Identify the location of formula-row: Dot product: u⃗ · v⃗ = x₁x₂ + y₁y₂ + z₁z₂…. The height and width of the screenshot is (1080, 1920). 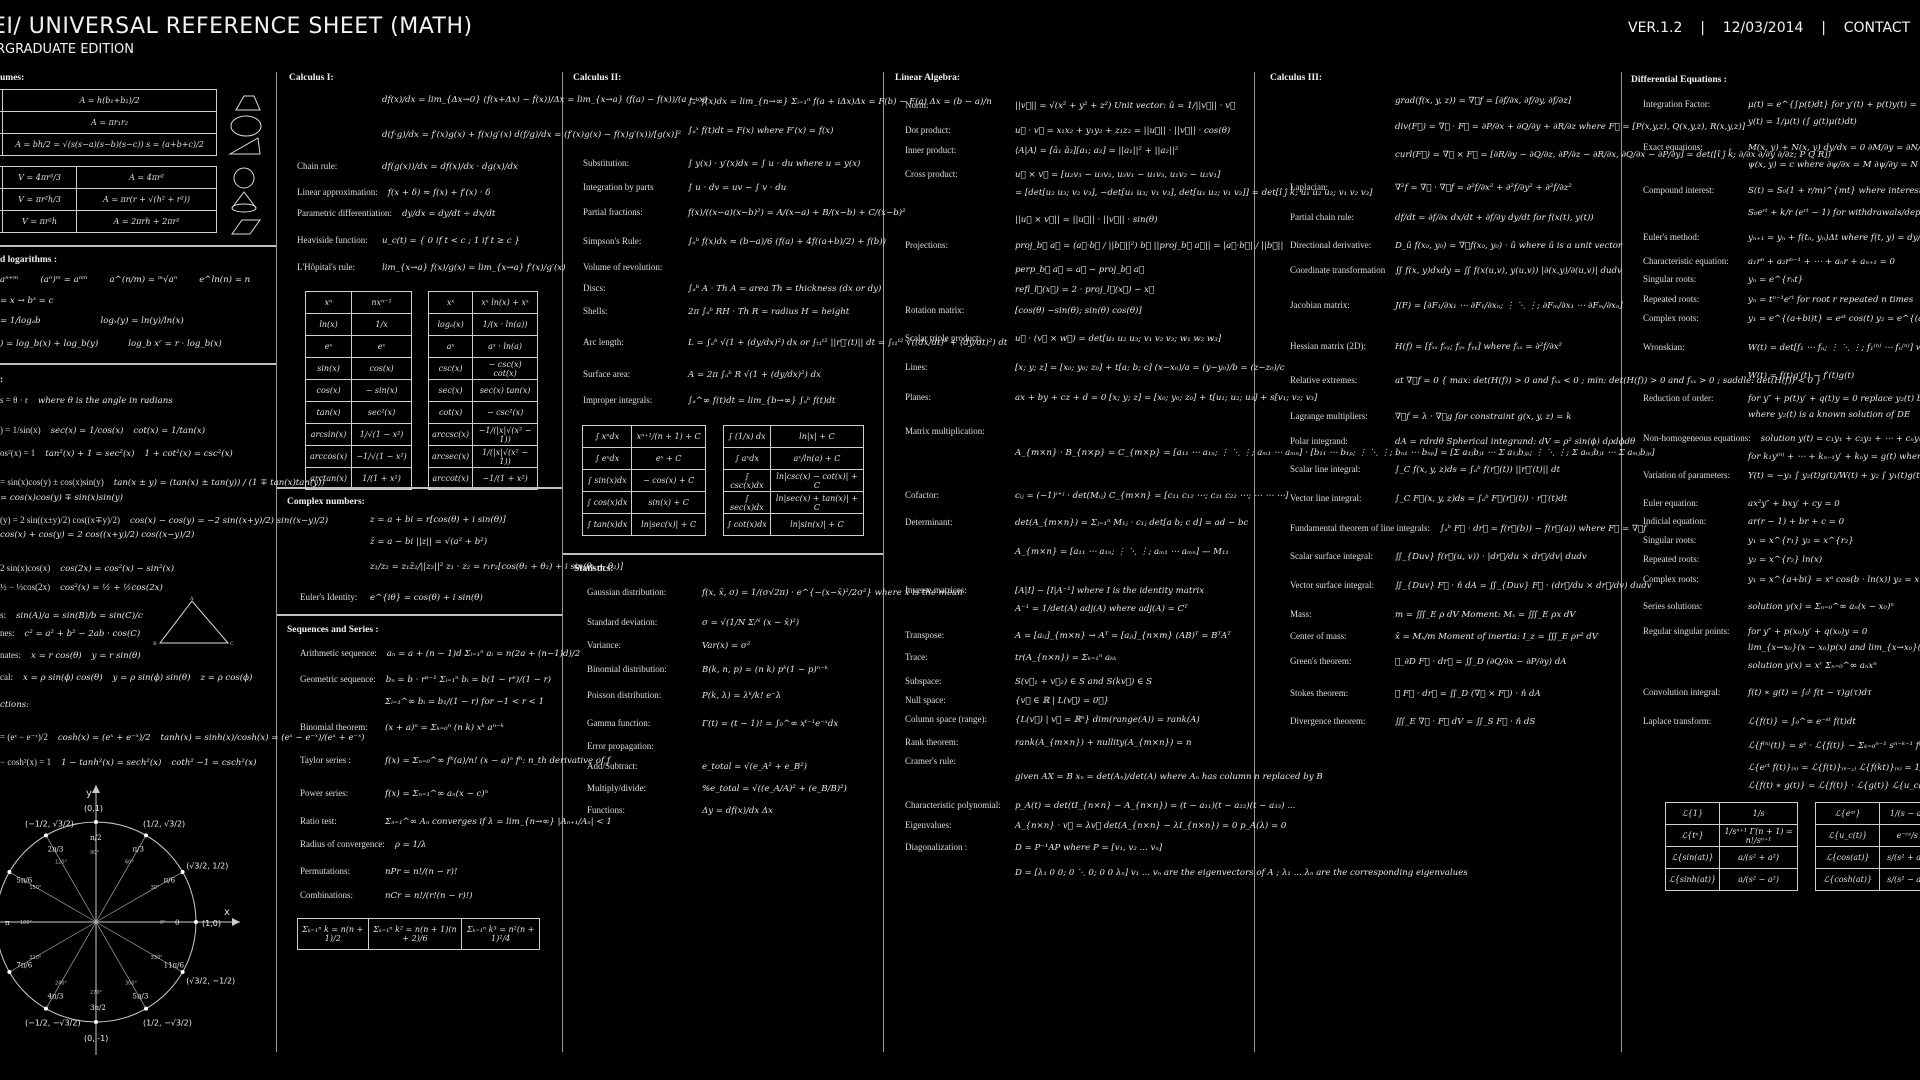
(1067, 130).